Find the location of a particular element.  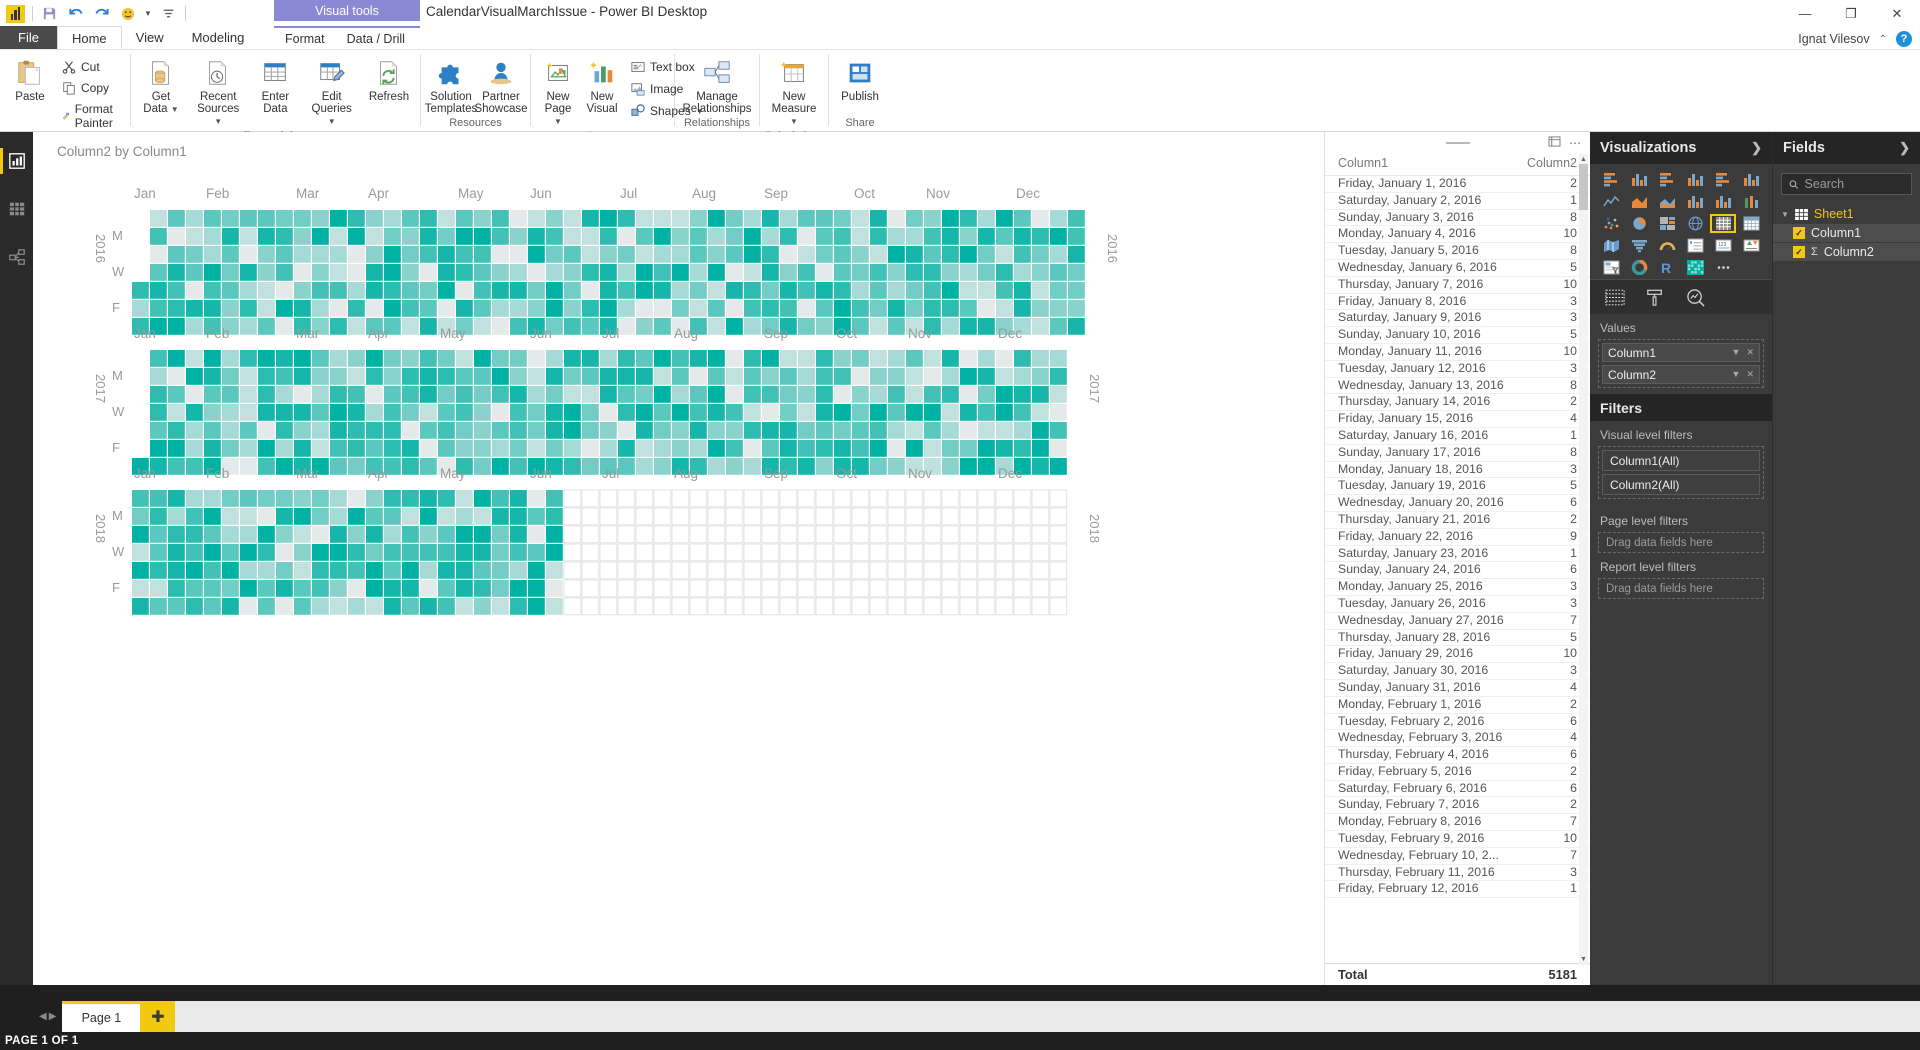

table-row: Monday, February 8, 2016 7 is located at coordinates (1457, 823).